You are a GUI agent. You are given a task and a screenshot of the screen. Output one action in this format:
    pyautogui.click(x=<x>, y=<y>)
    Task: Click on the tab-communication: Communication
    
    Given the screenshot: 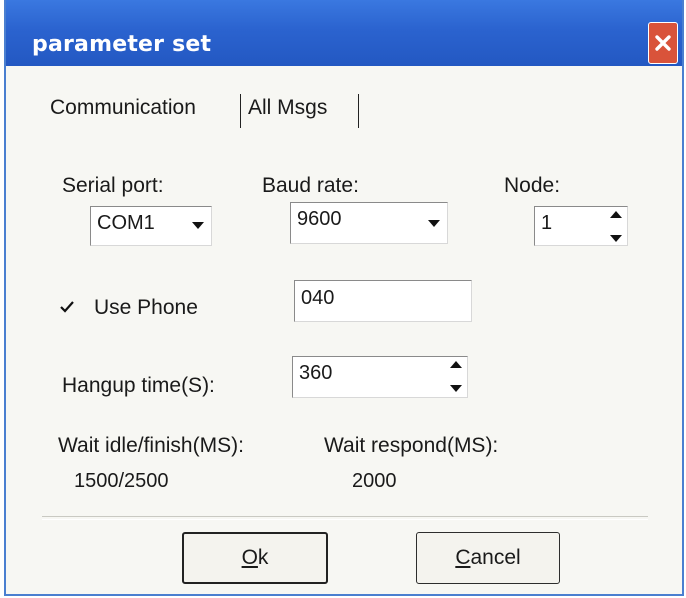 What is the action you would take?
    pyautogui.click(x=123, y=108)
    